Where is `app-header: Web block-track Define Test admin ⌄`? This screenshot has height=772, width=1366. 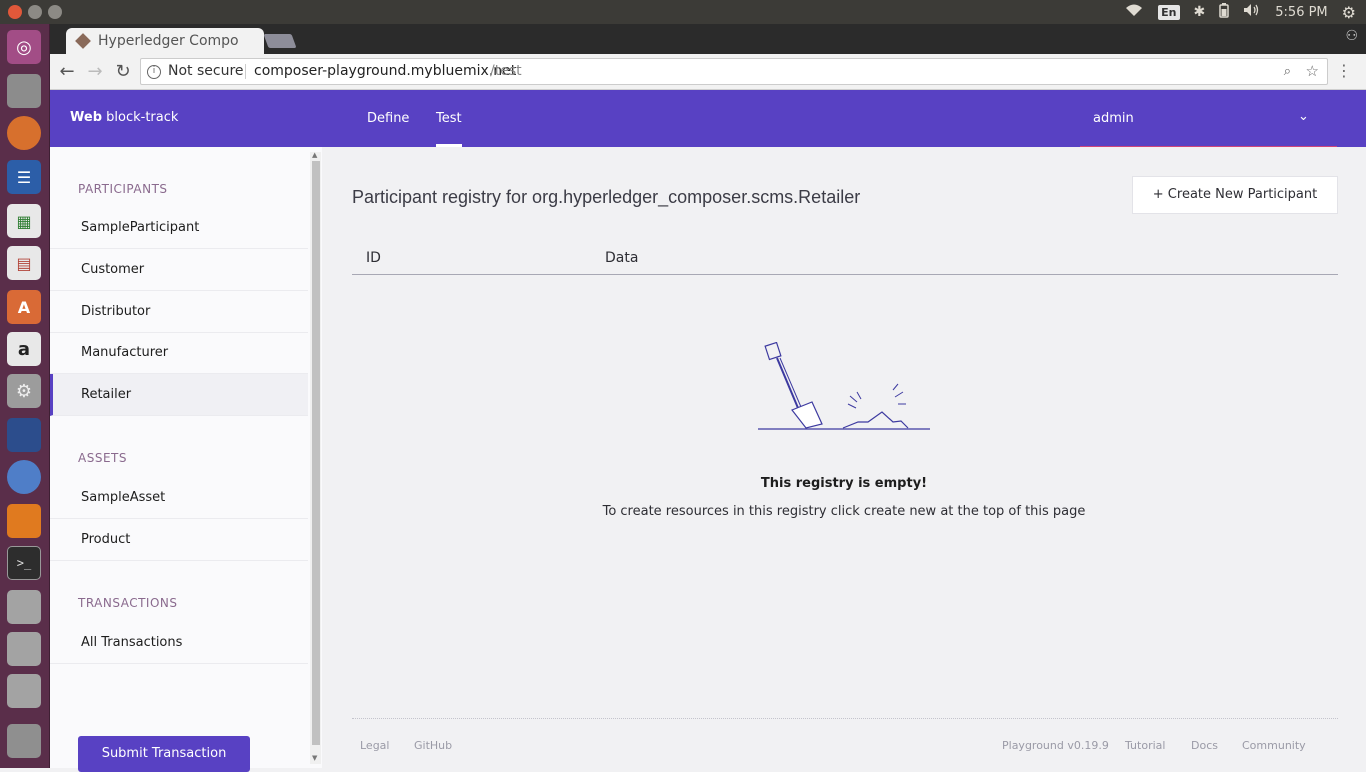 app-header: Web block-track Define Test admin ⌄ is located at coordinates (708, 118).